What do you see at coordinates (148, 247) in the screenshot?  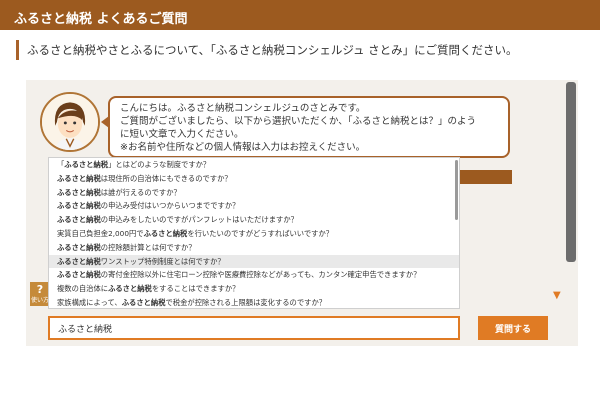 I see `suggestion-suffix: の控除額計算とは何ですか？` at bounding box center [148, 247].